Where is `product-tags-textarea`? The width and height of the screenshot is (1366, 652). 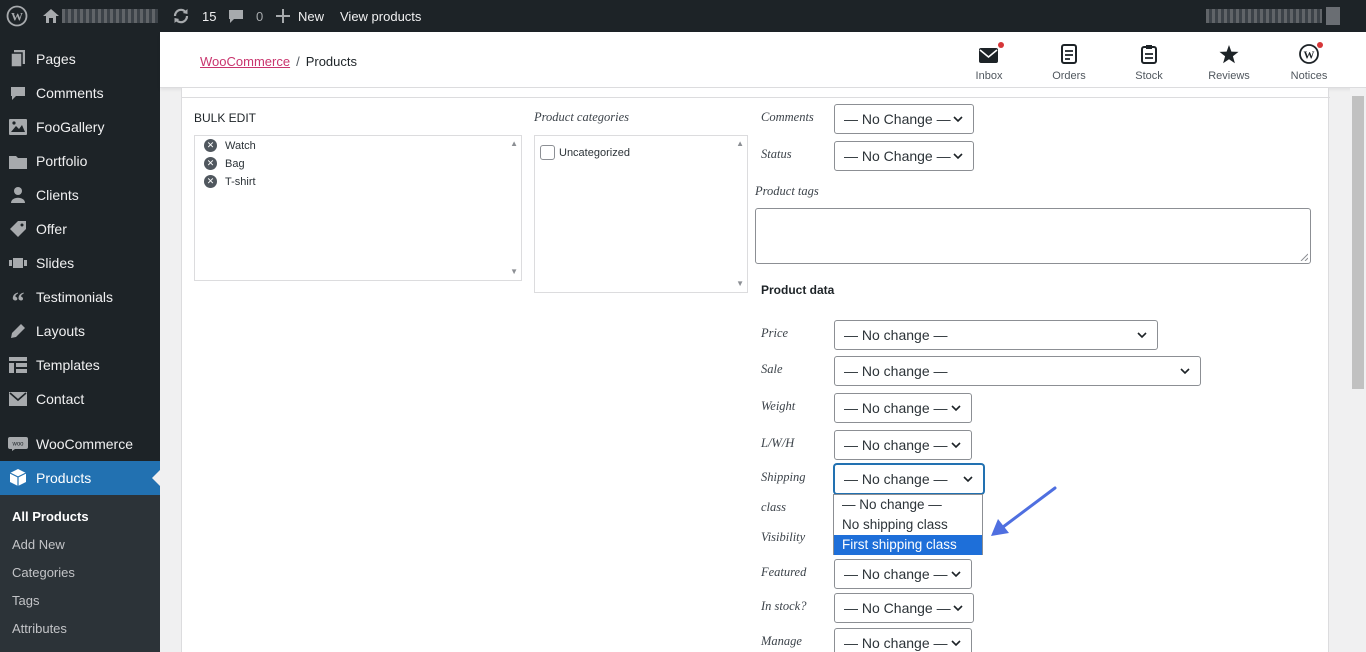 product-tags-textarea is located at coordinates (1033, 236).